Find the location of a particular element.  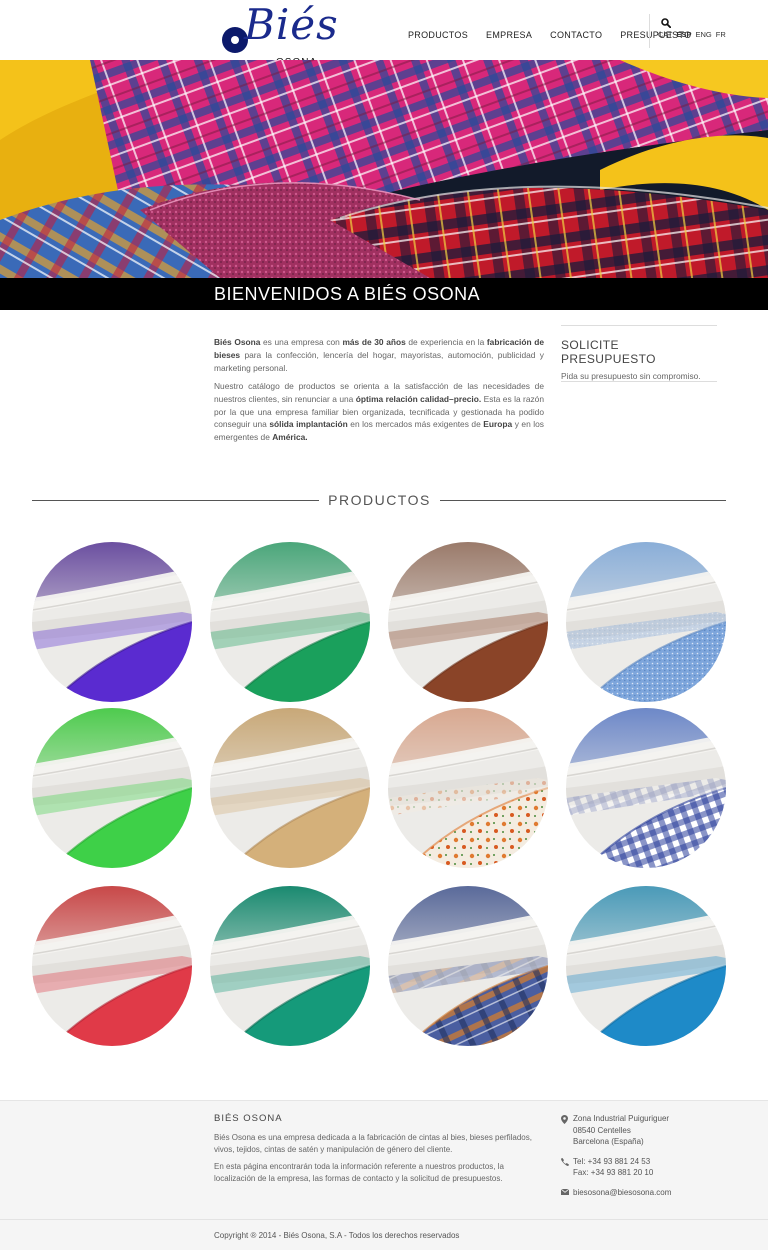

product-light-blue-image is located at coordinates (646, 622).